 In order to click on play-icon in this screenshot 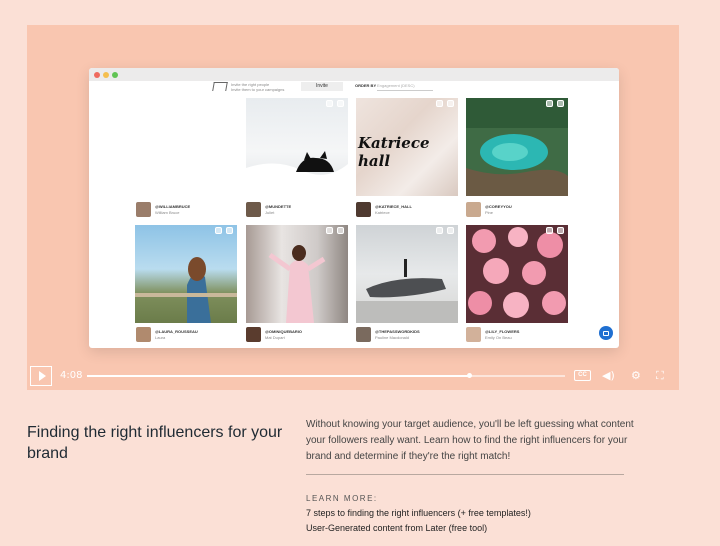, I will do `click(42, 376)`.